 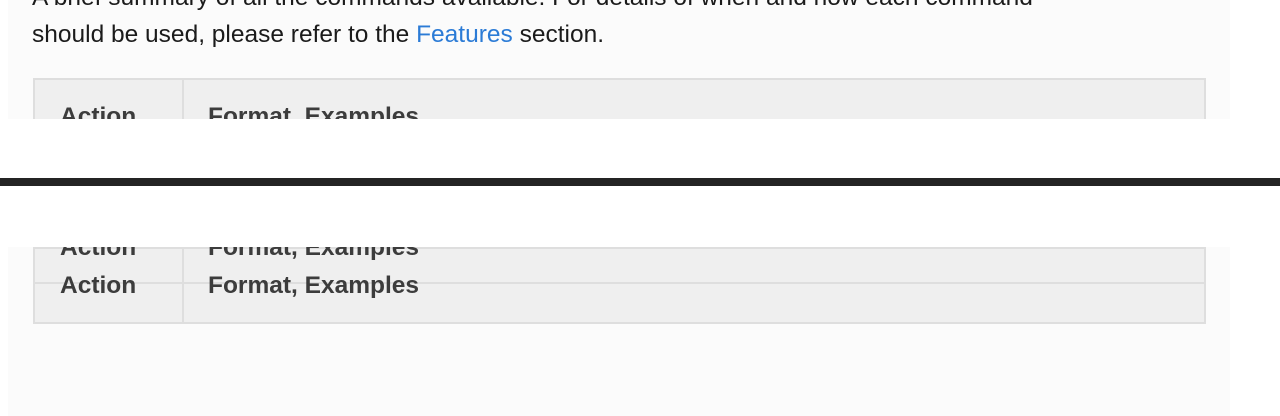 What do you see at coordinates (464, 34) in the screenshot?
I see `features-link: Features` at bounding box center [464, 34].